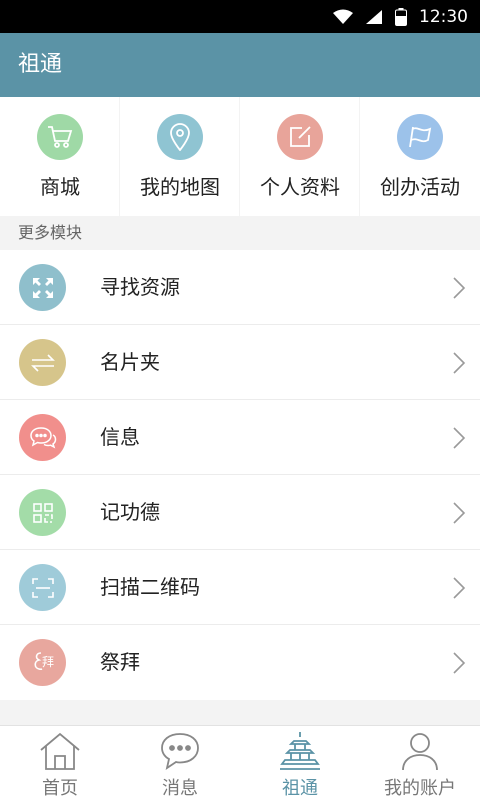 The width and height of the screenshot is (480, 800). Describe the element at coordinates (180, 788) in the screenshot. I see `tab-label: 消息` at that location.